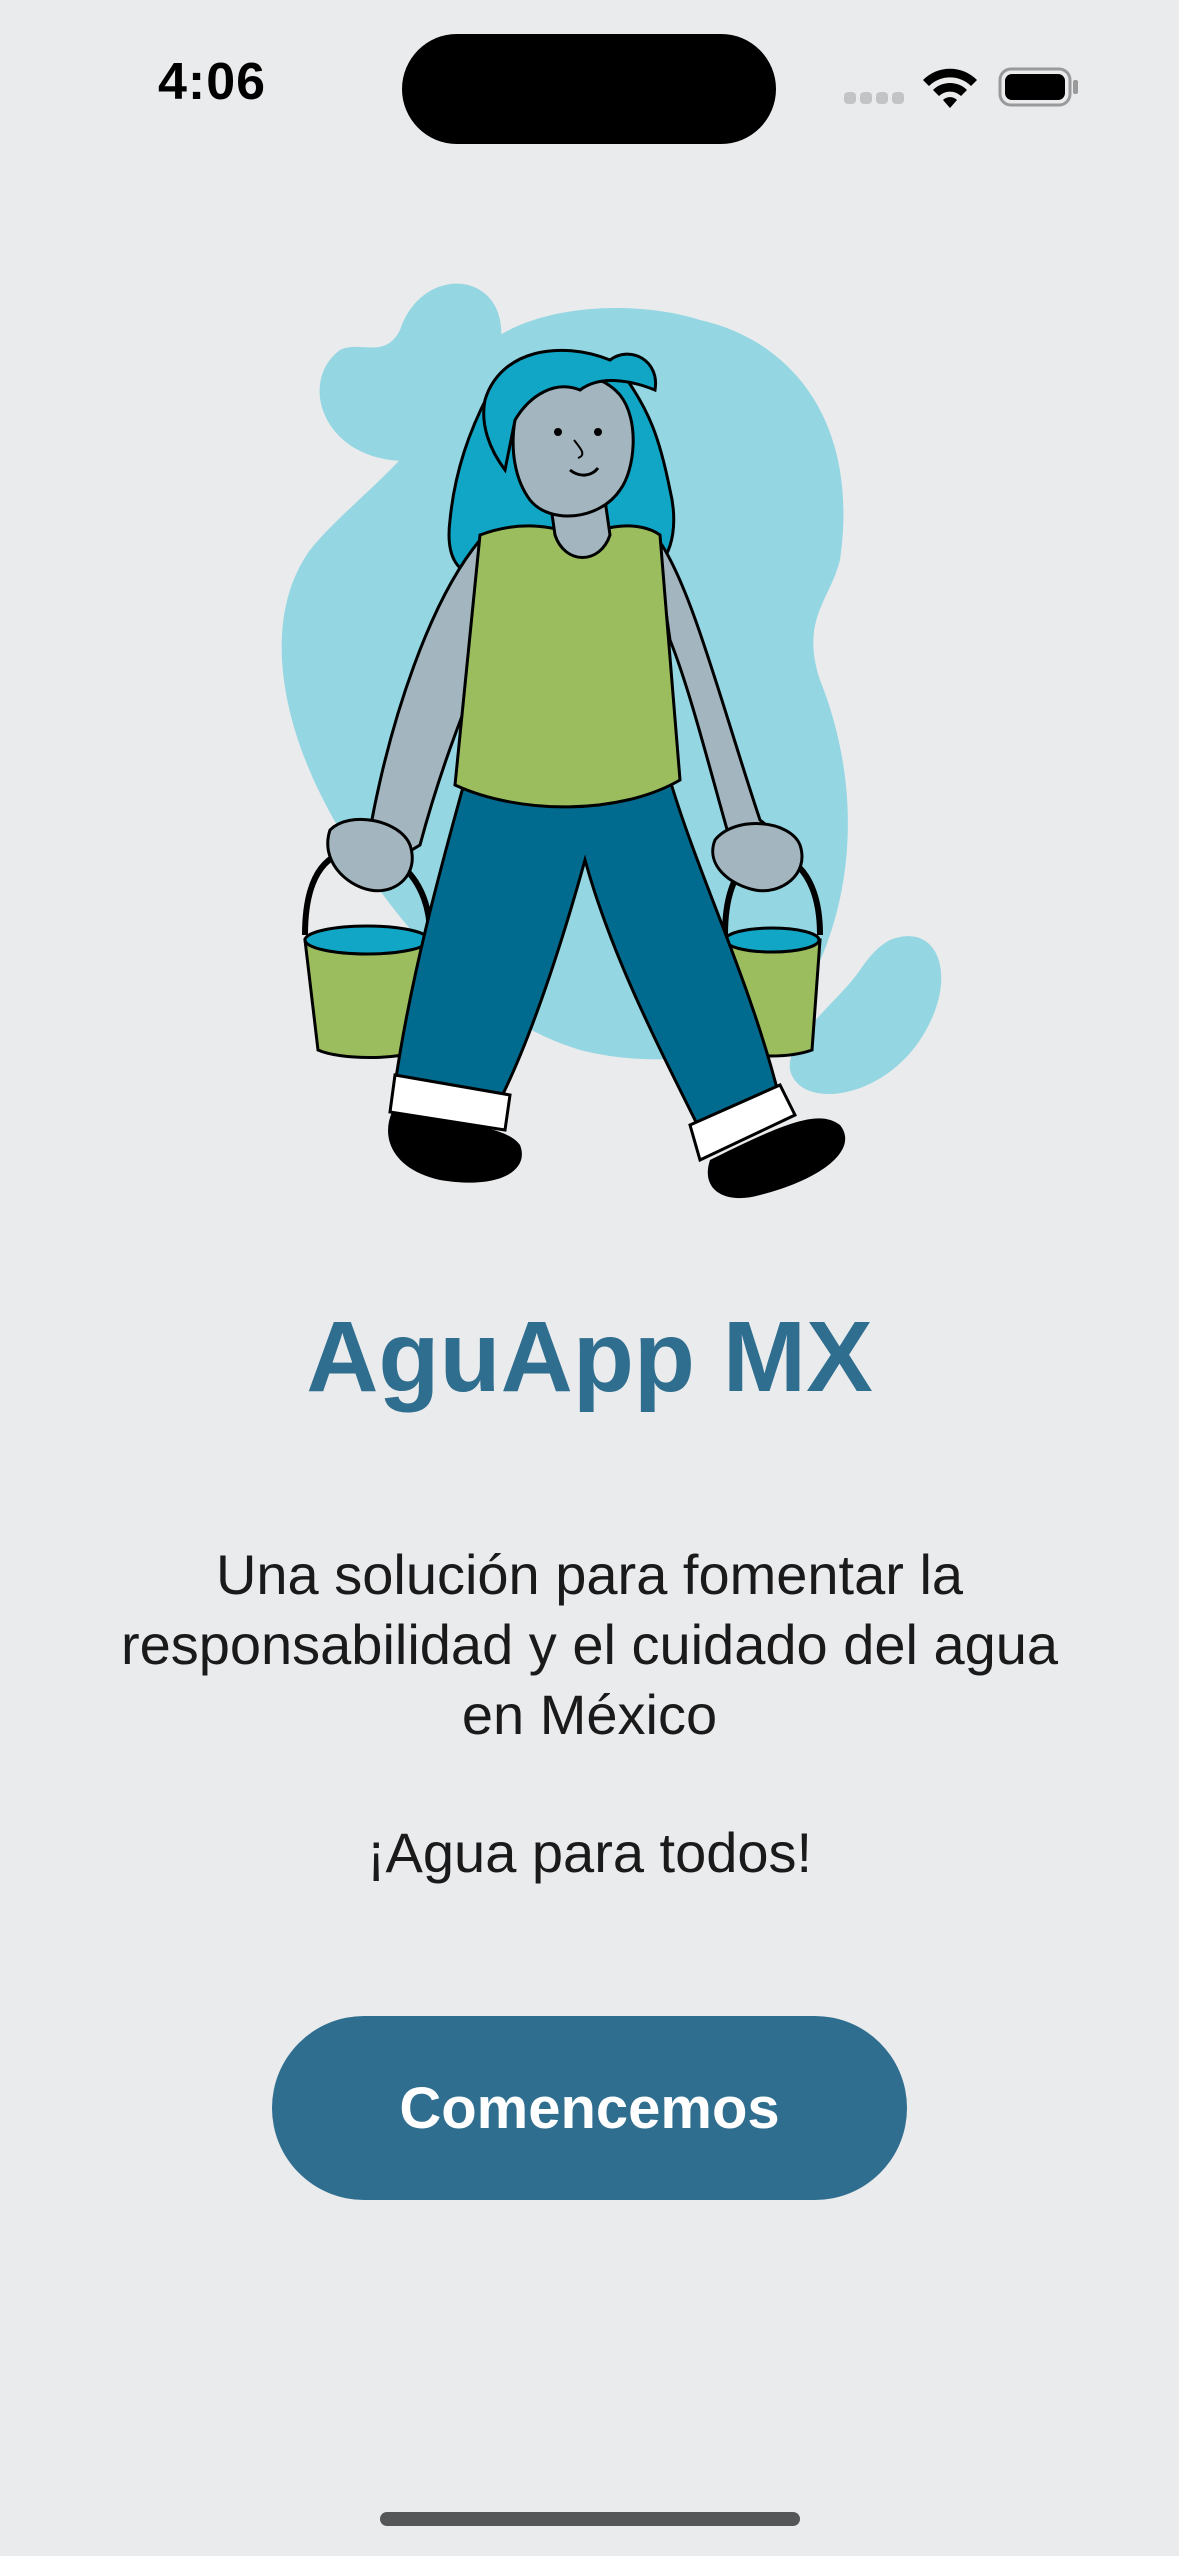 The height and width of the screenshot is (2556, 1179). What do you see at coordinates (212, 82) in the screenshot?
I see `status-time: 4:06` at bounding box center [212, 82].